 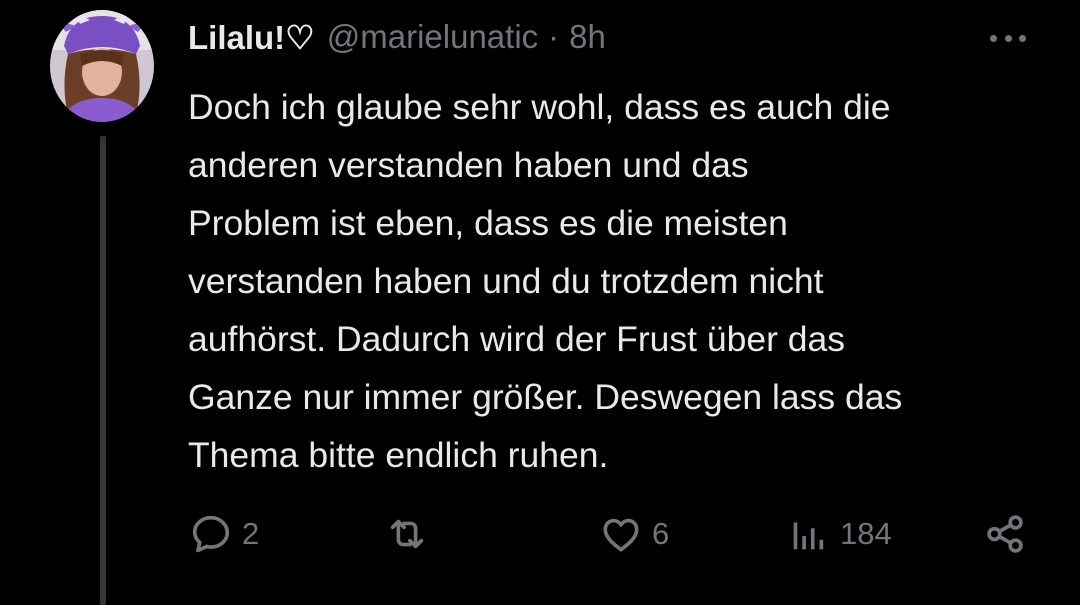 I want to click on share-button, so click(x=1005, y=534).